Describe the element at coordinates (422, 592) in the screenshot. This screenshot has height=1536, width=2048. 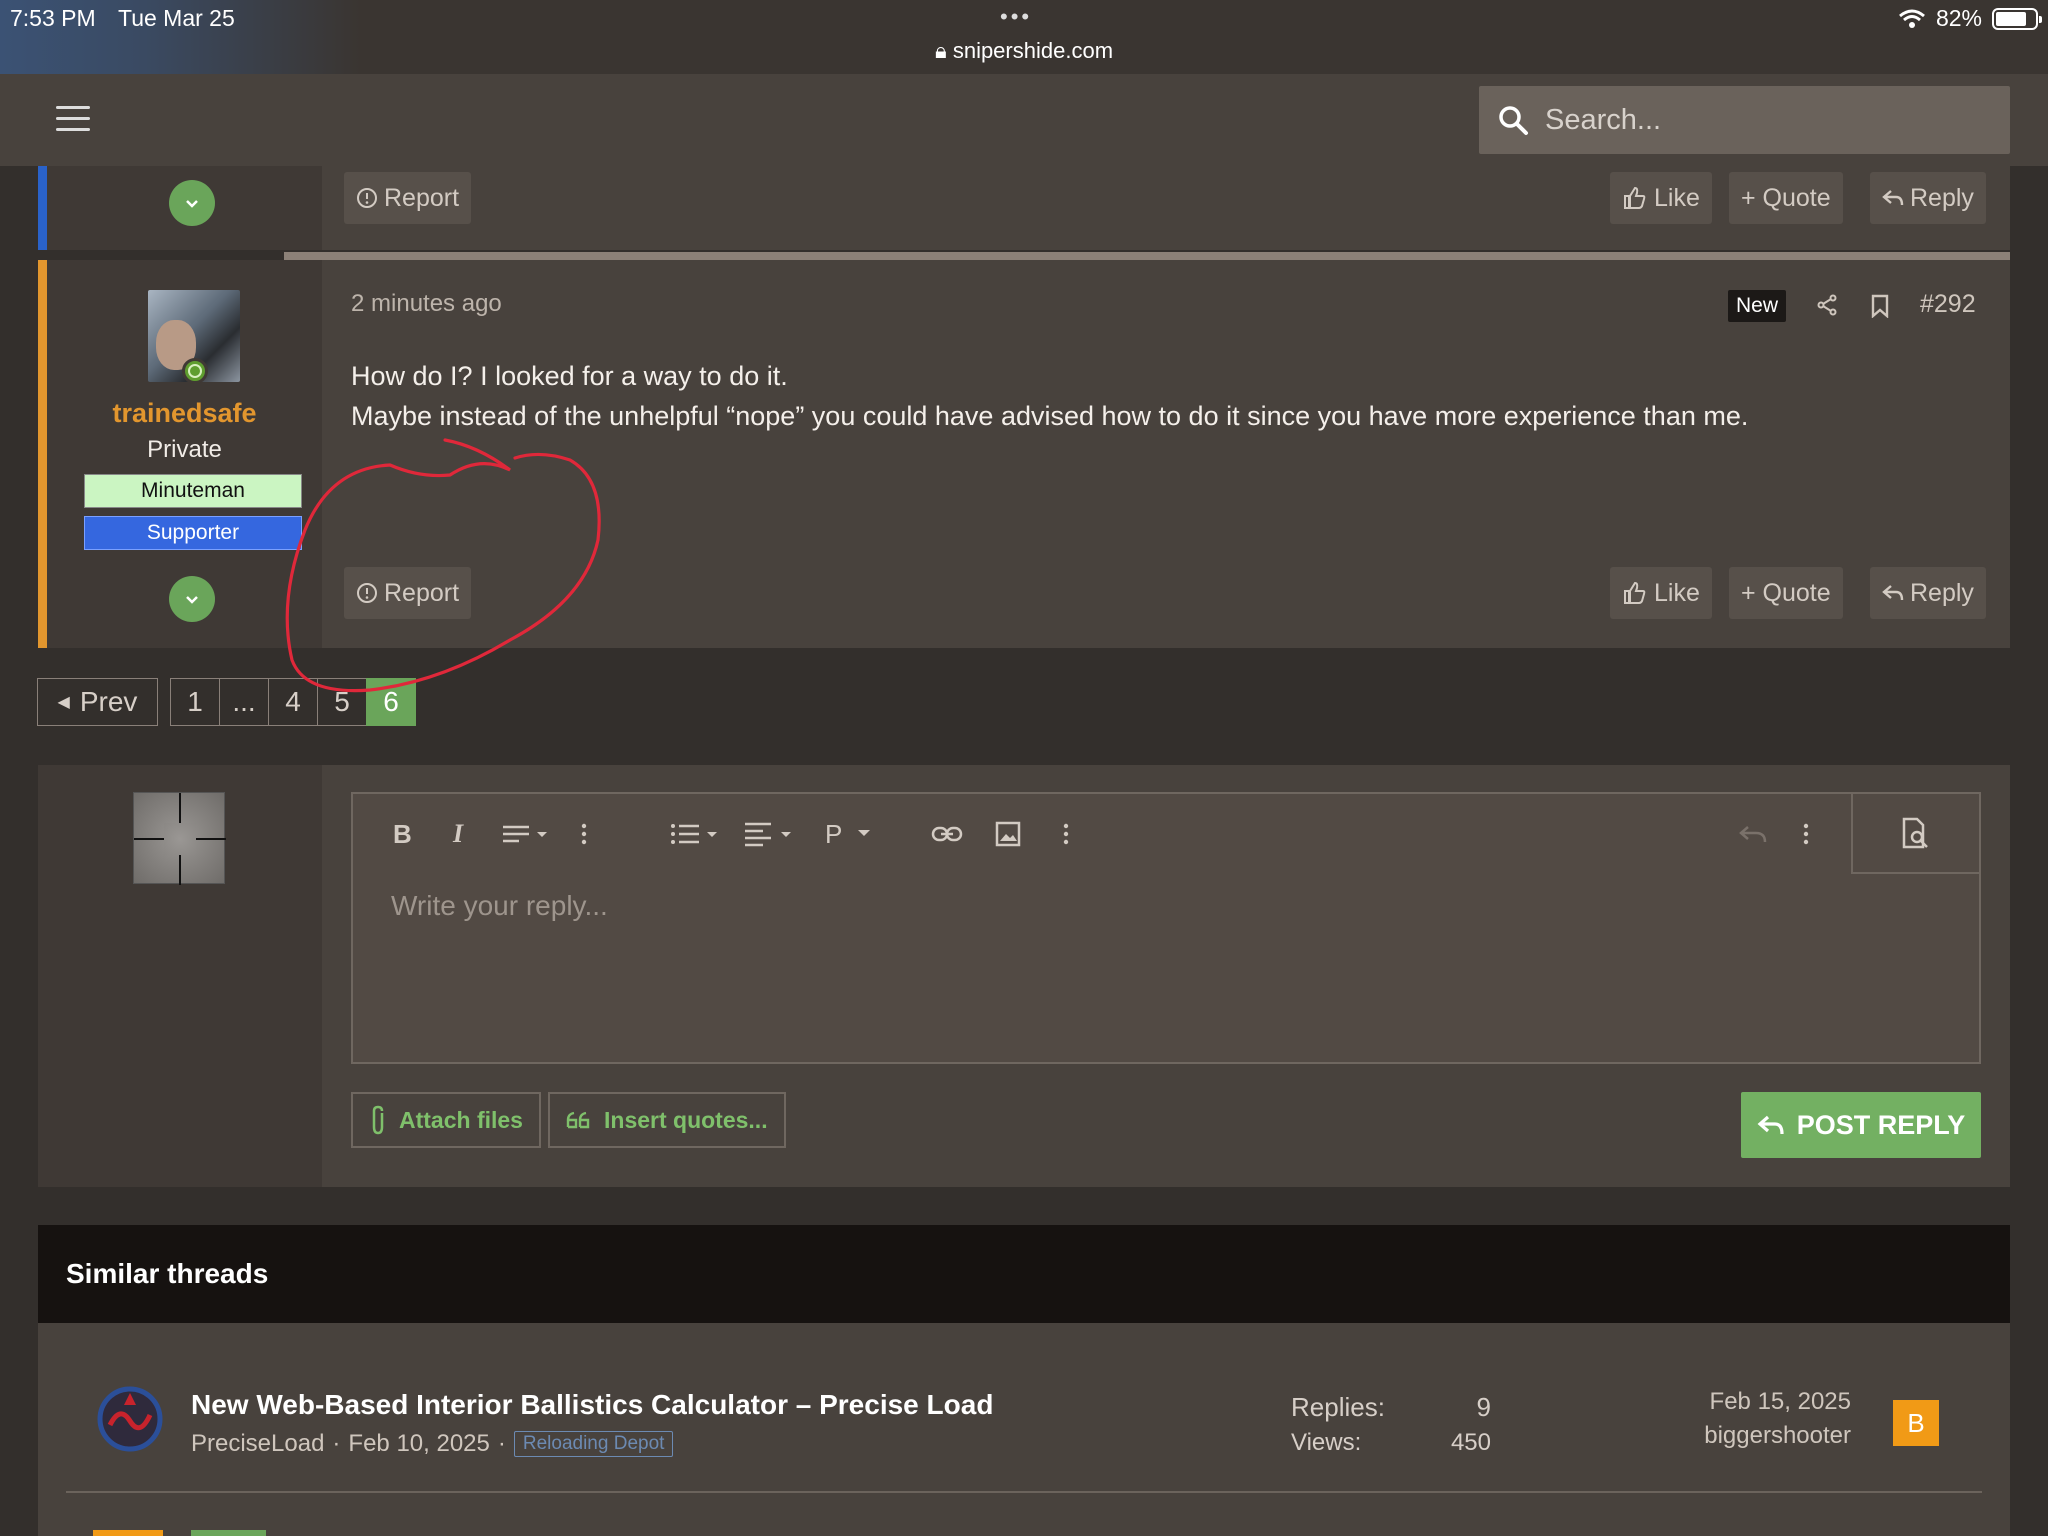
I see `report-label: Report` at that location.